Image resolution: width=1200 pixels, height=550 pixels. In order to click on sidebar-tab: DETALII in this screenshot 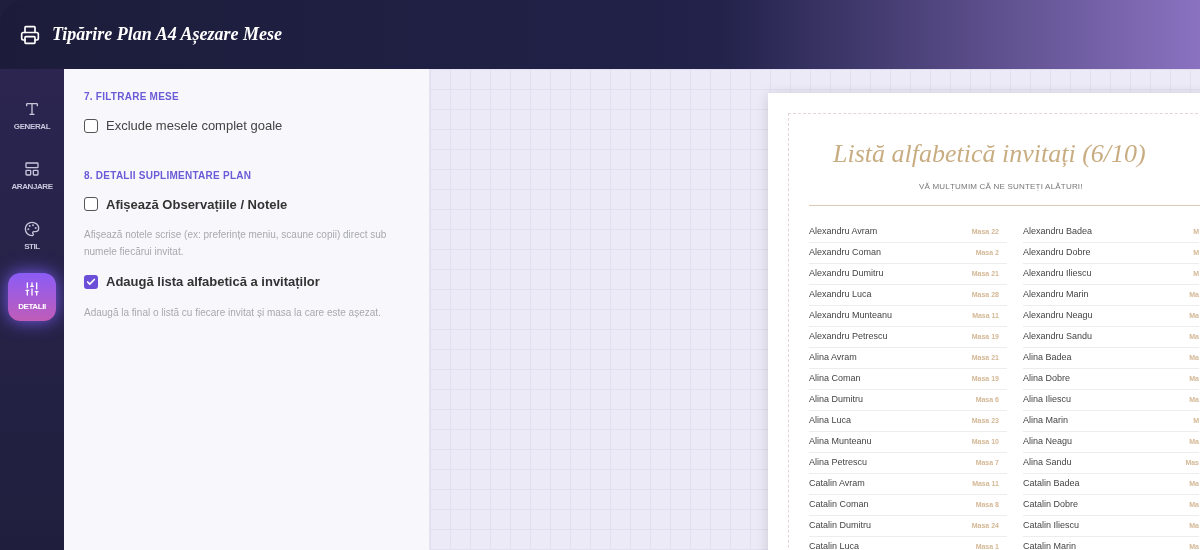, I will do `click(32, 297)`.